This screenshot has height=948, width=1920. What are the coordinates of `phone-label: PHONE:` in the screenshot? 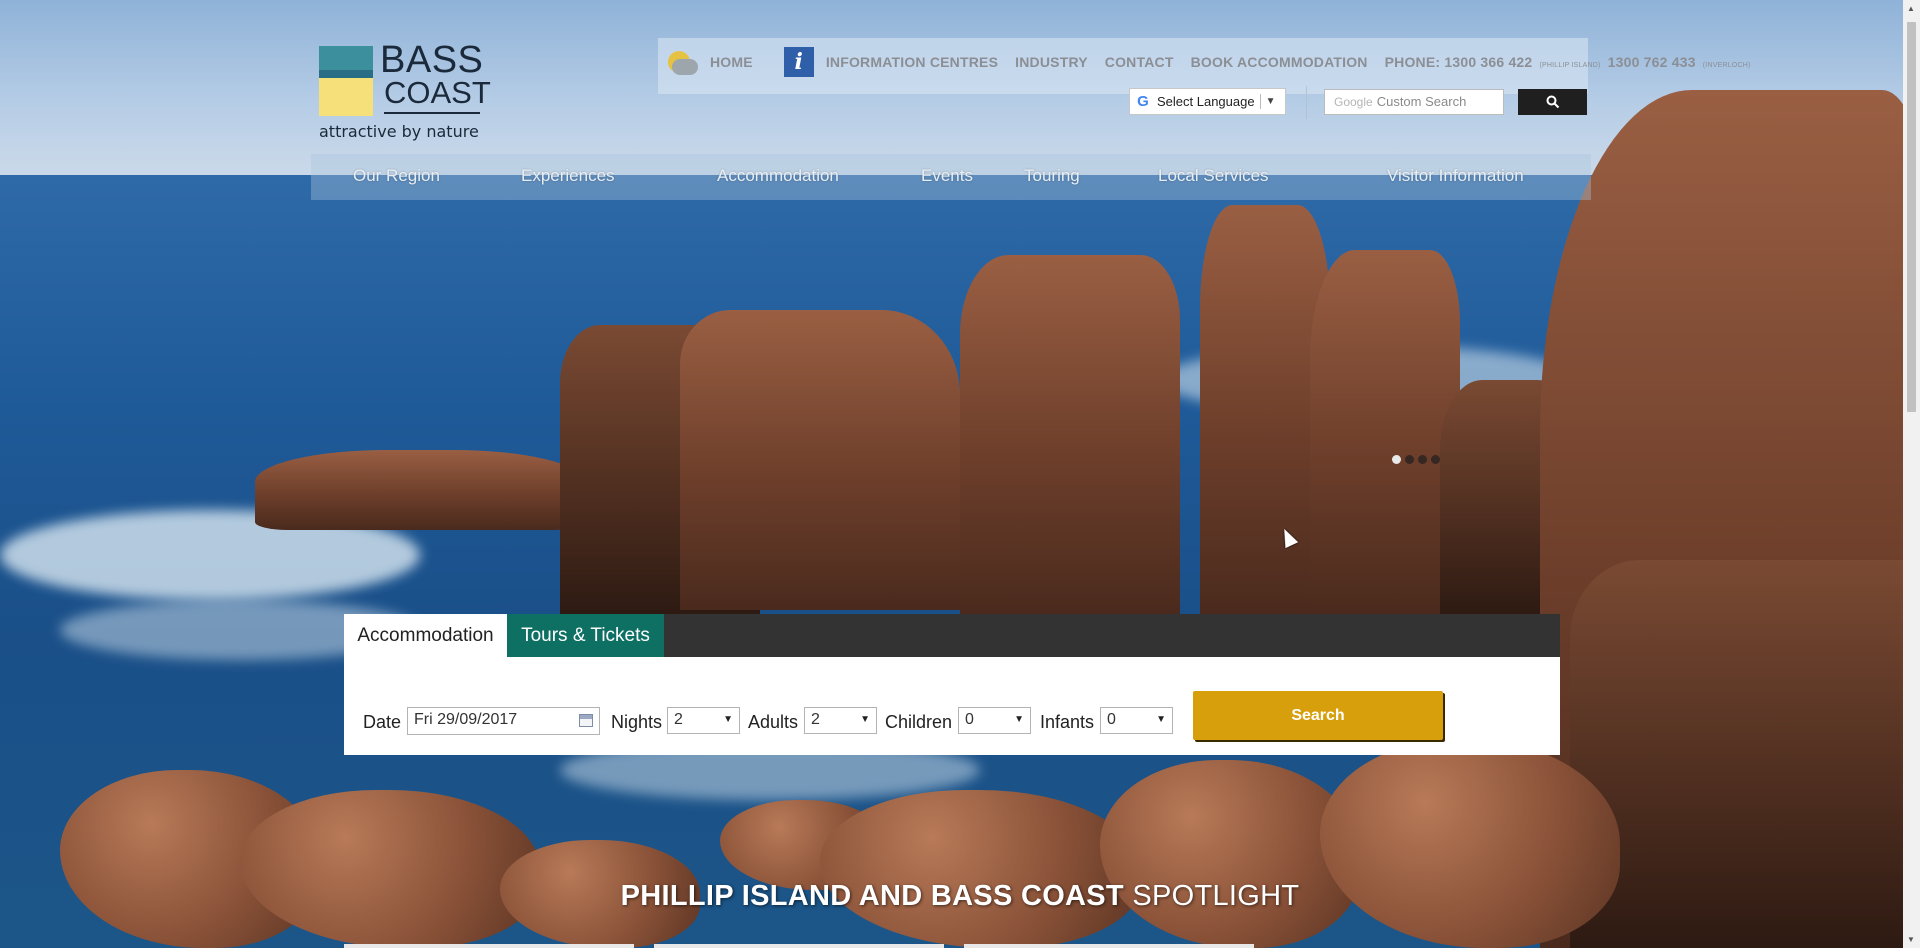 It's located at (1412, 62).